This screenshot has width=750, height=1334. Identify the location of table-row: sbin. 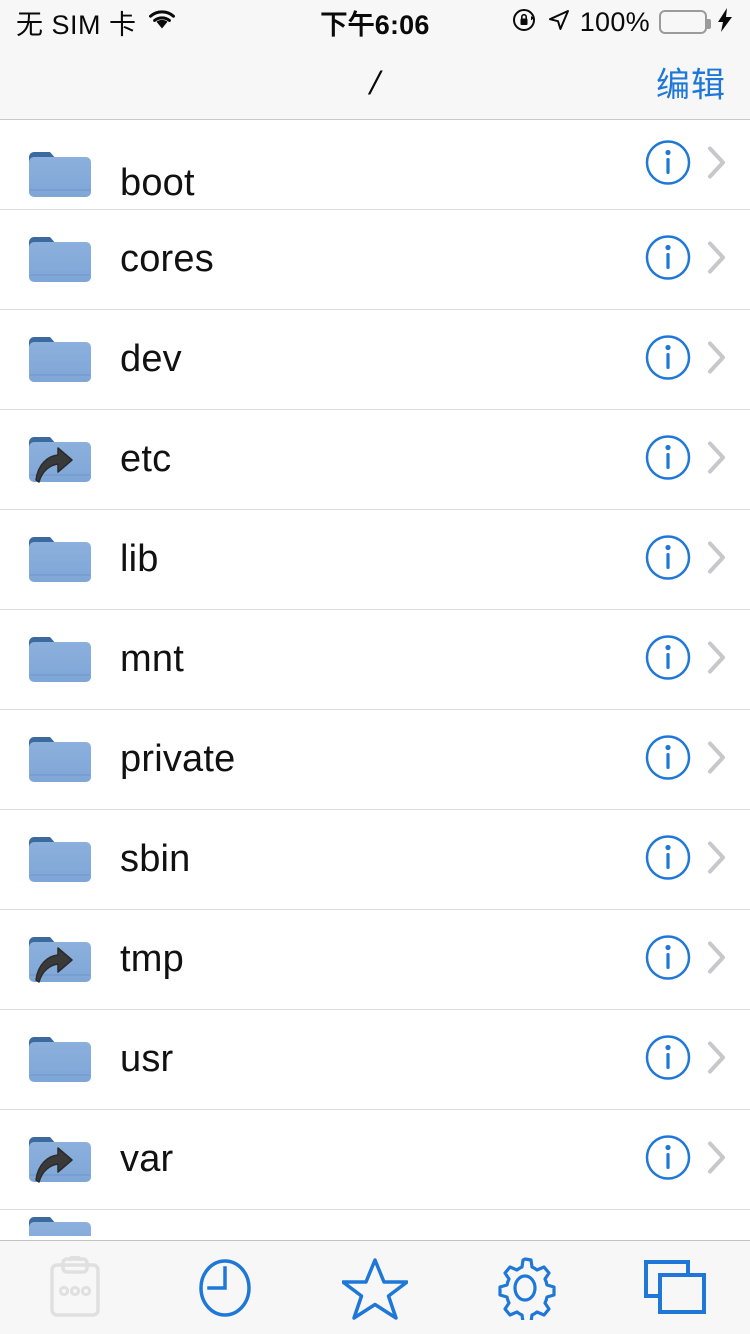
(375, 860).